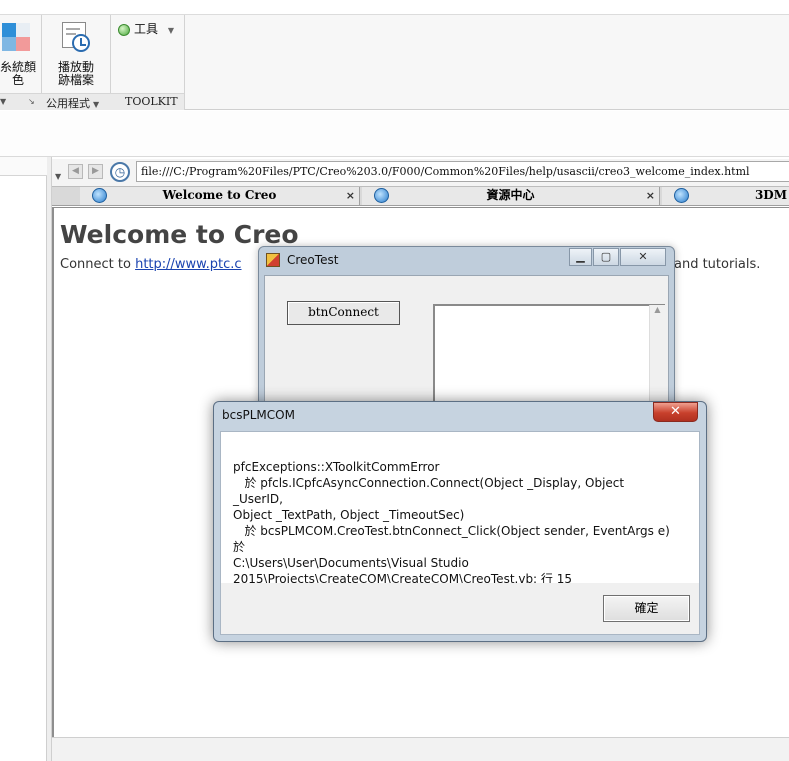 The width and height of the screenshot is (789, 761). What do you see at coordinates (657, 360) in the screenshot?
I see `vertical-scrollbar: ▲` at bounding box center [657, 360].